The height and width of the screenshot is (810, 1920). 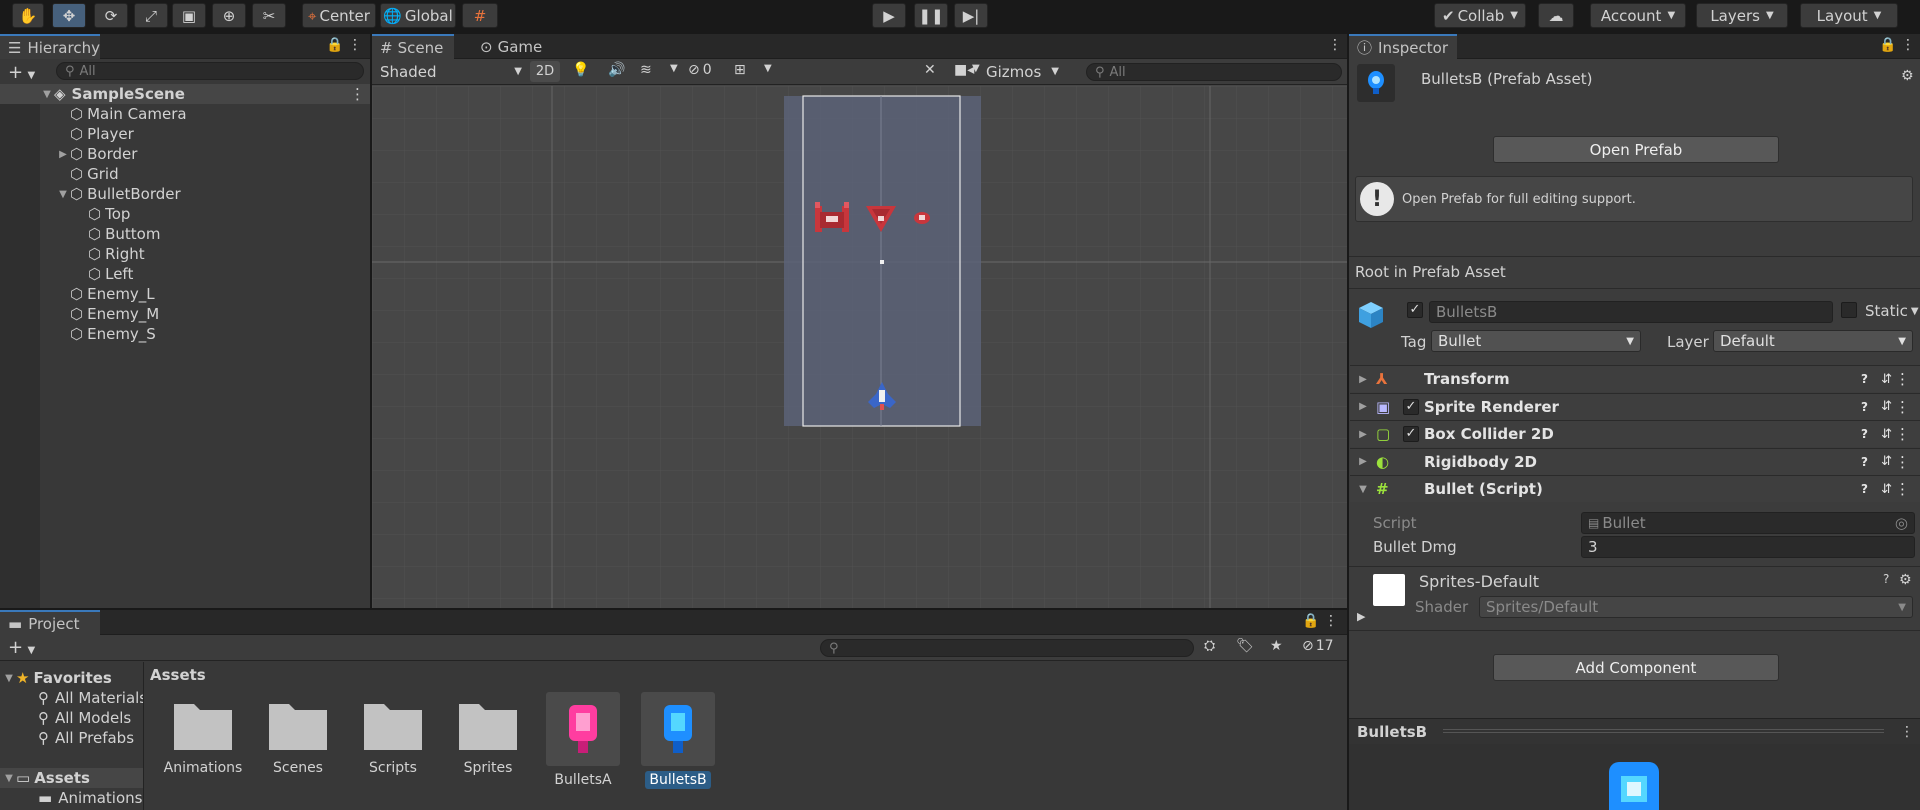 I want to click on grid-snap-button: #, so click(x=480, y=15).